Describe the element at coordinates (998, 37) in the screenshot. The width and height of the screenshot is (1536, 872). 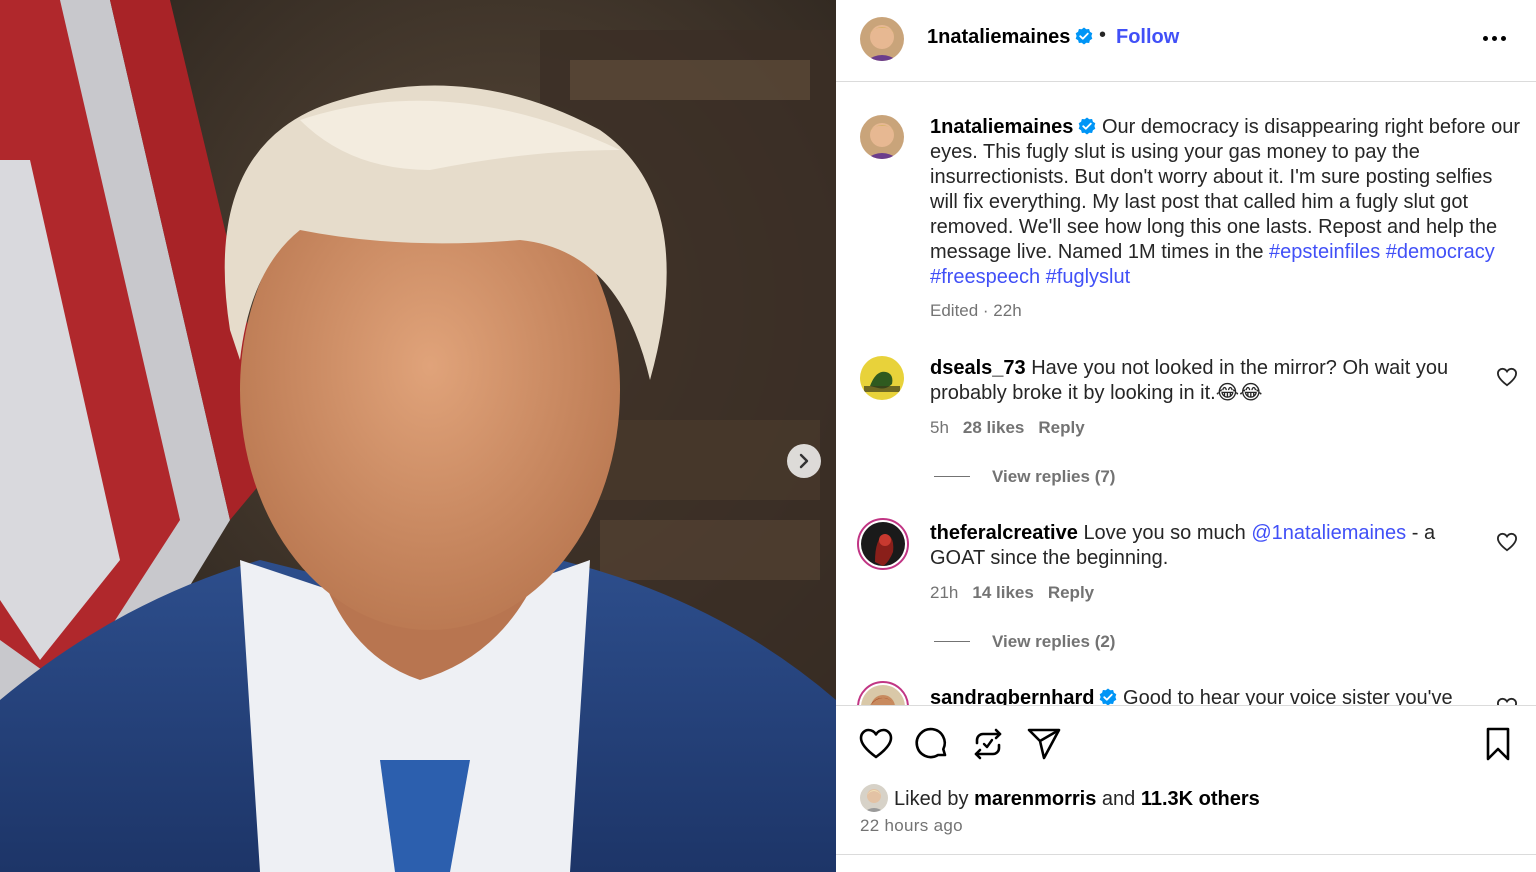
I see `author-username-text: 1nataliemaines` at that location.